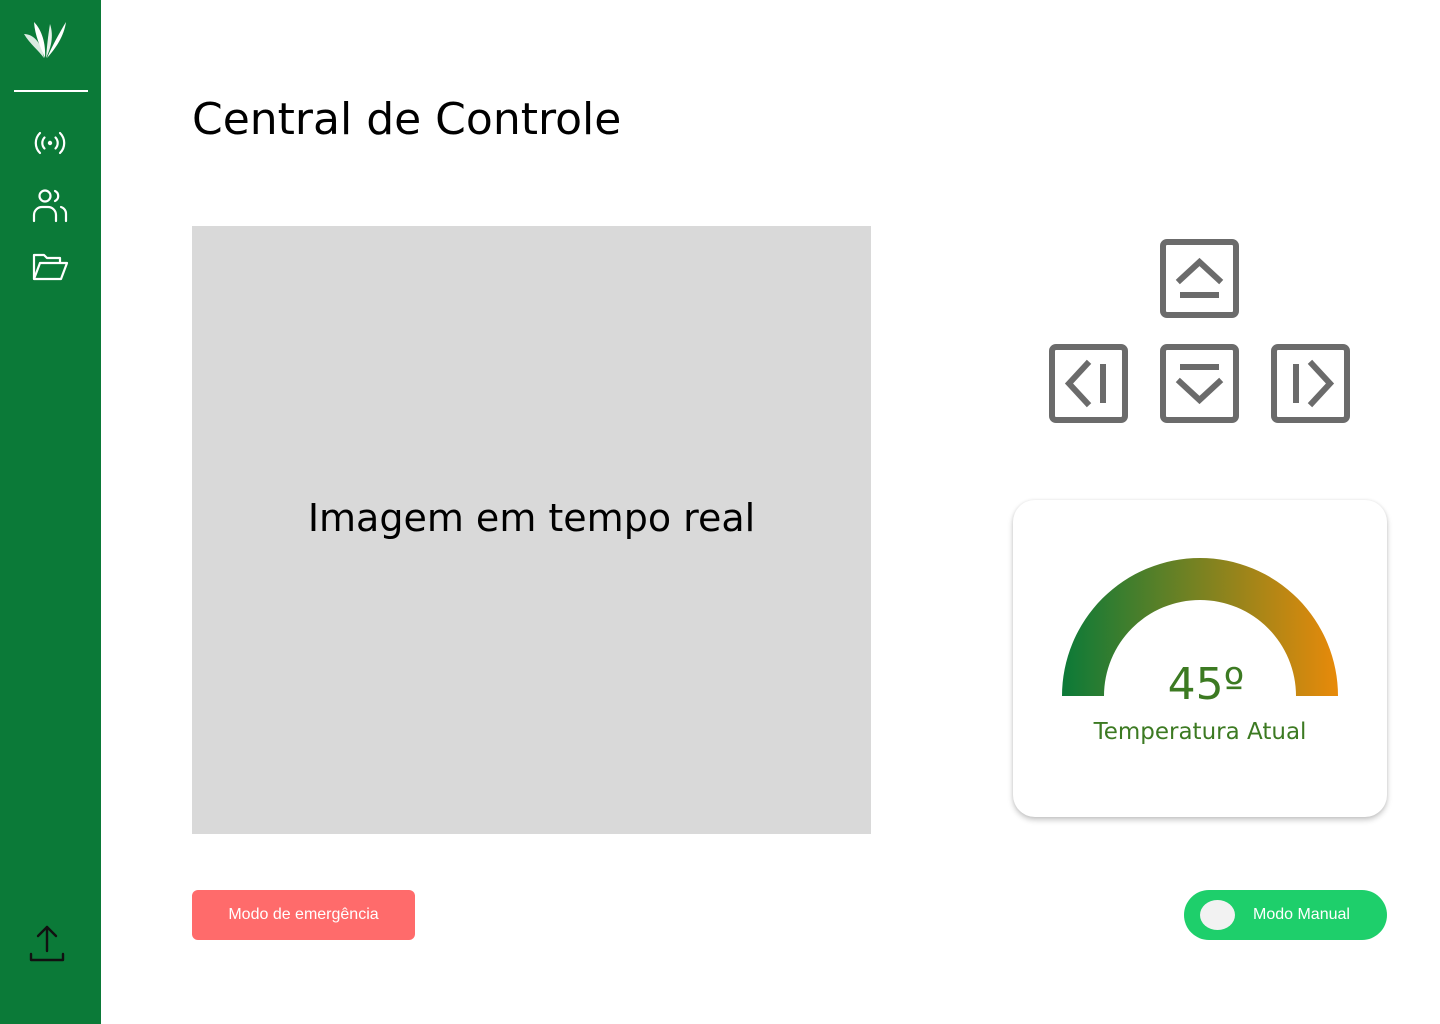 The width and height of the screenshot is (1440, 1024). I want to click on temperature-label: Temperatura Atual, so click(1200, 732).